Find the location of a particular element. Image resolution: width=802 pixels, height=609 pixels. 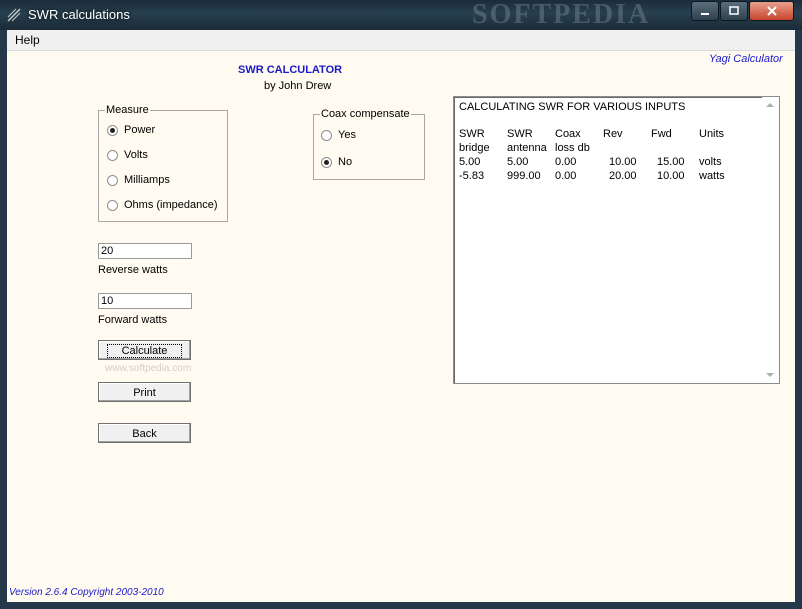

window-frame-left is located at coordinates (3, 319).